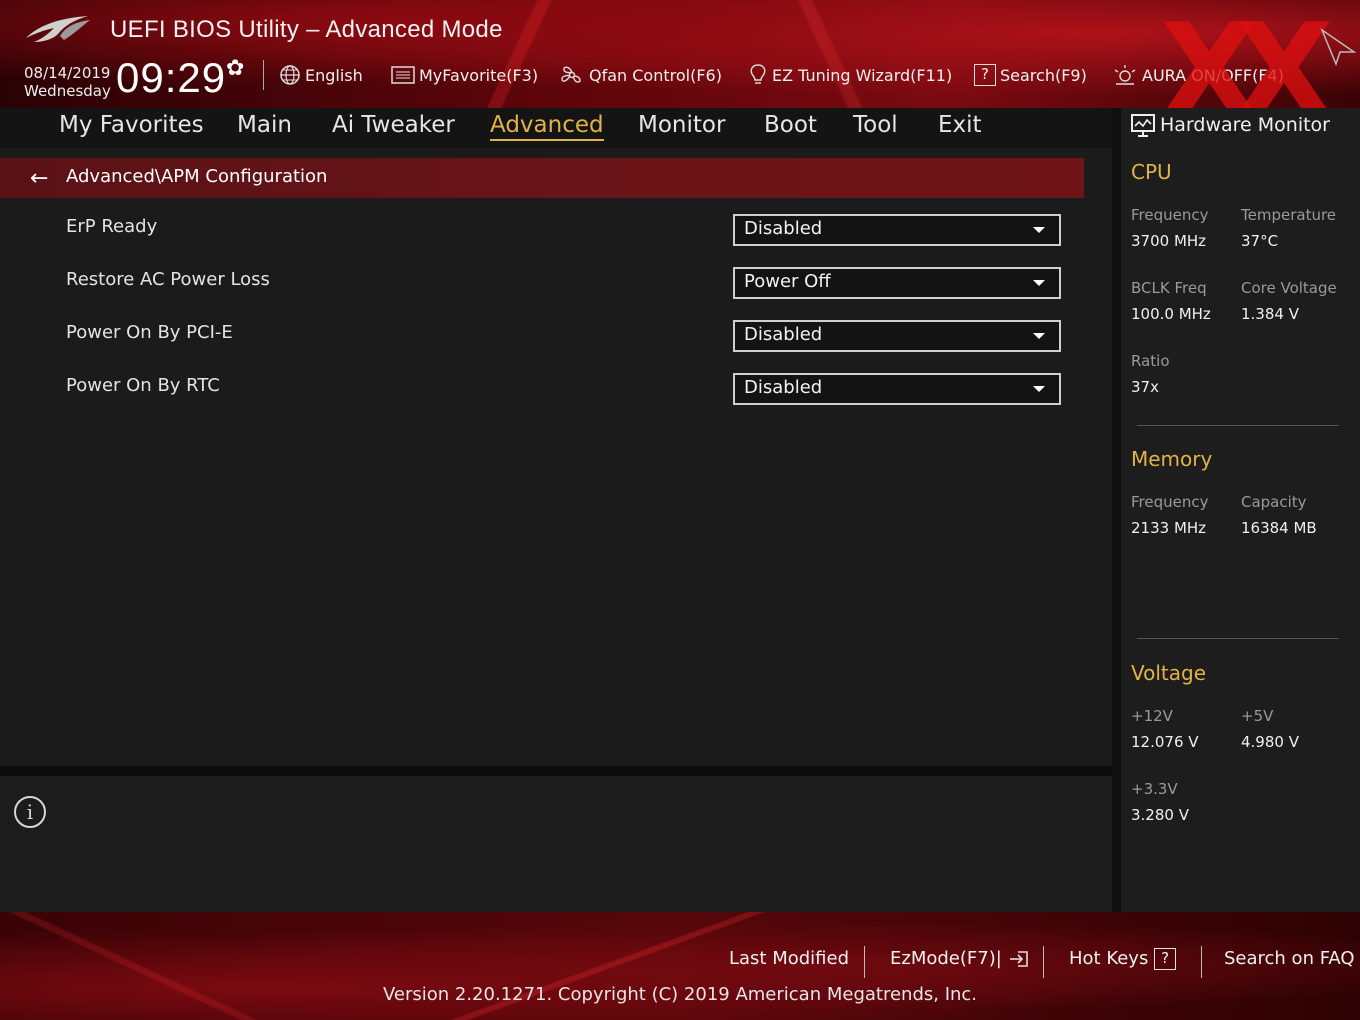 This screenshot has height=1020, width=1360. What do you see at coordinates (131, 125) in the screenshot?
I see `tab-my-favorites: My Favorites` at bounding box center [131, 125].